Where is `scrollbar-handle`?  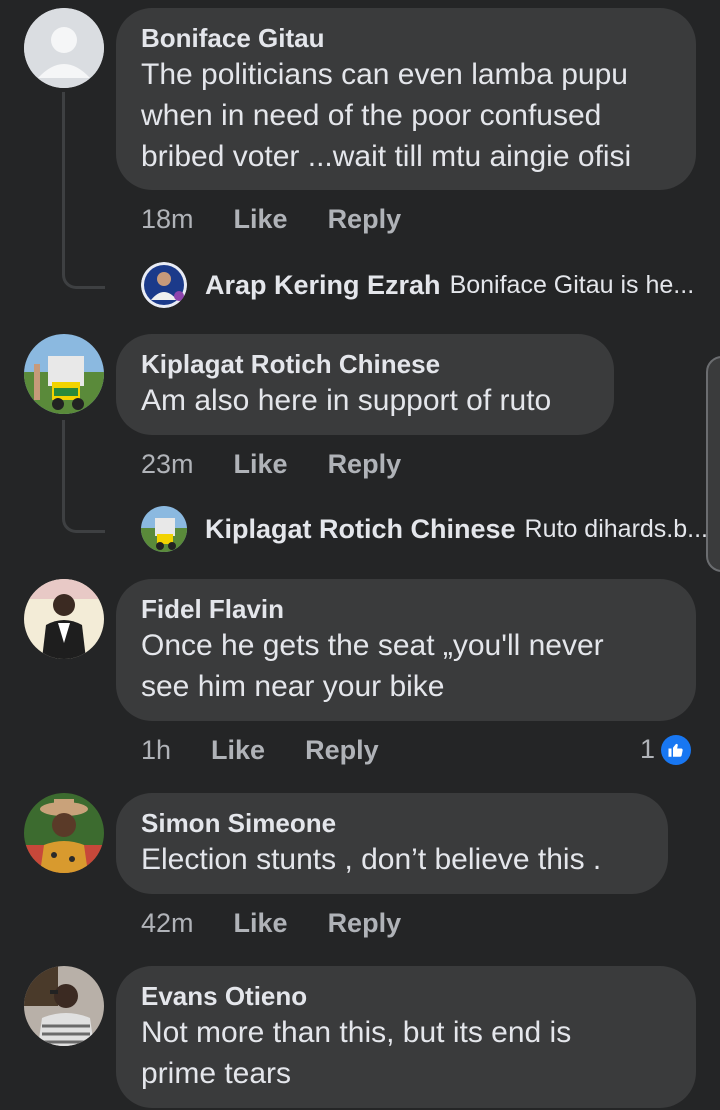
scrollbar-handle is located at coordinates (713, 464).